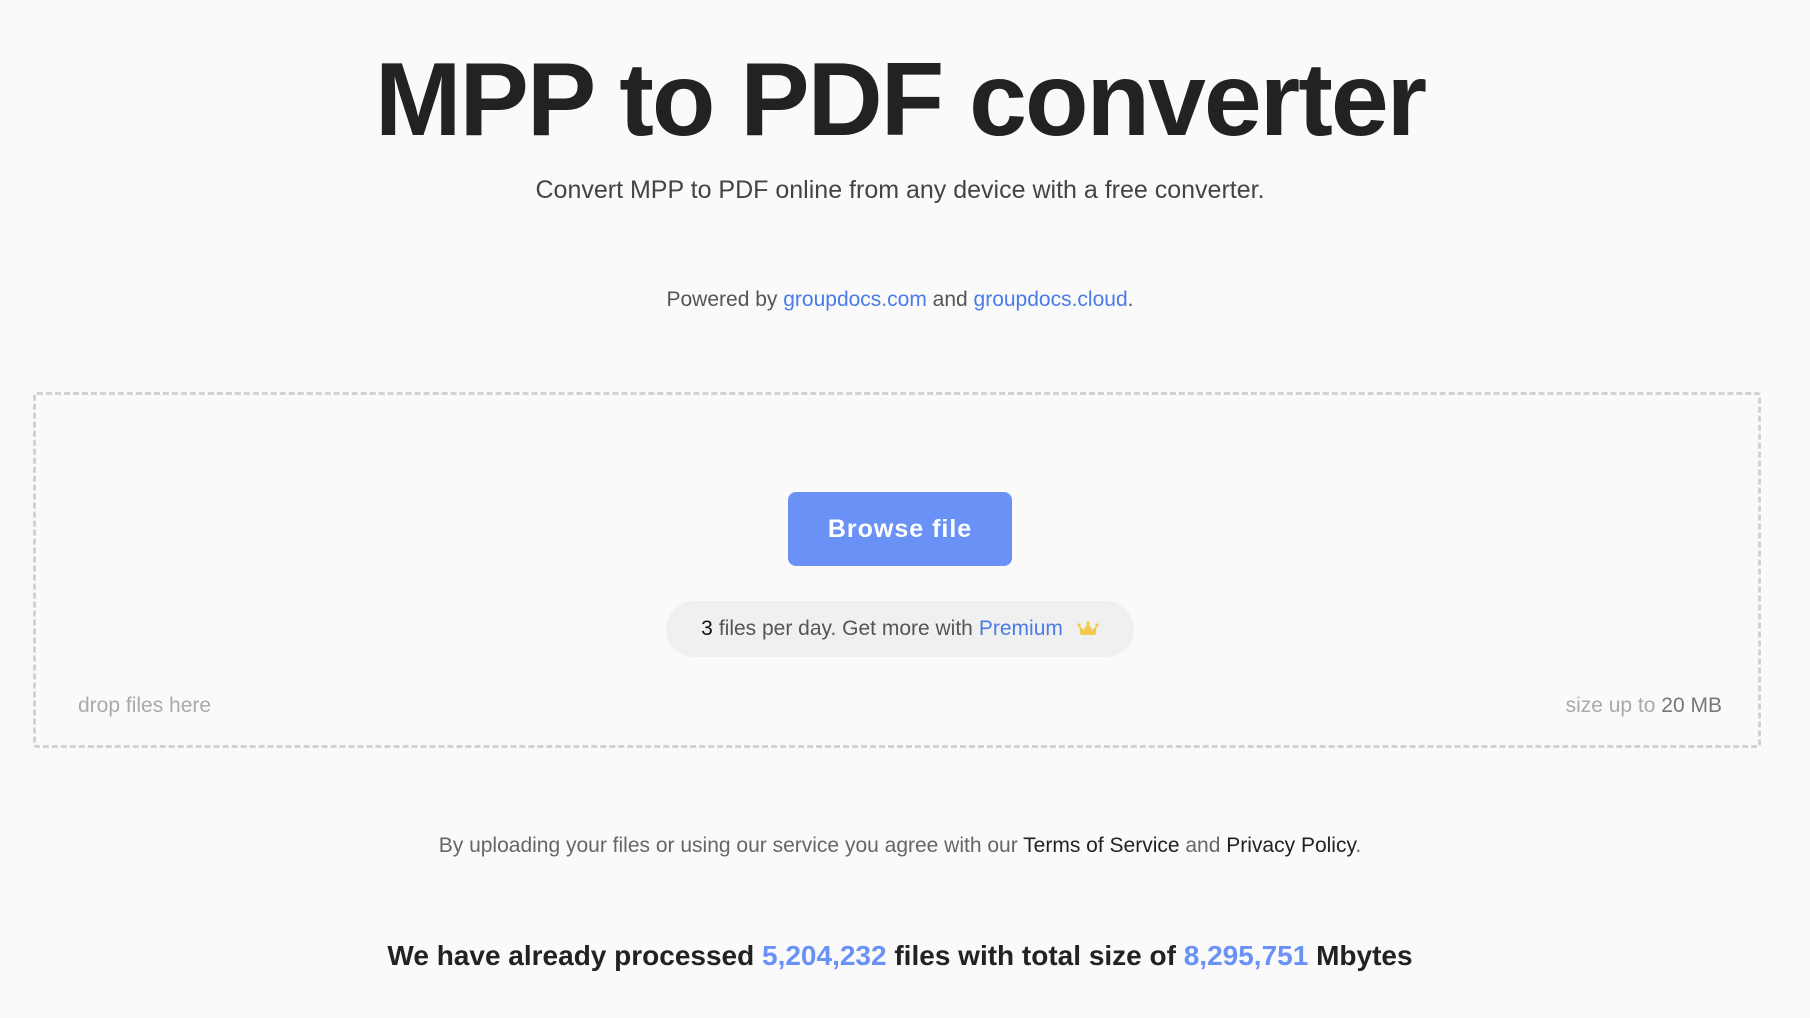 The width and height of the screenshot is (1810, 1018). I want to click on daily-limit-notice: 3 files per day. Get more with Premium, so click(900, 629).